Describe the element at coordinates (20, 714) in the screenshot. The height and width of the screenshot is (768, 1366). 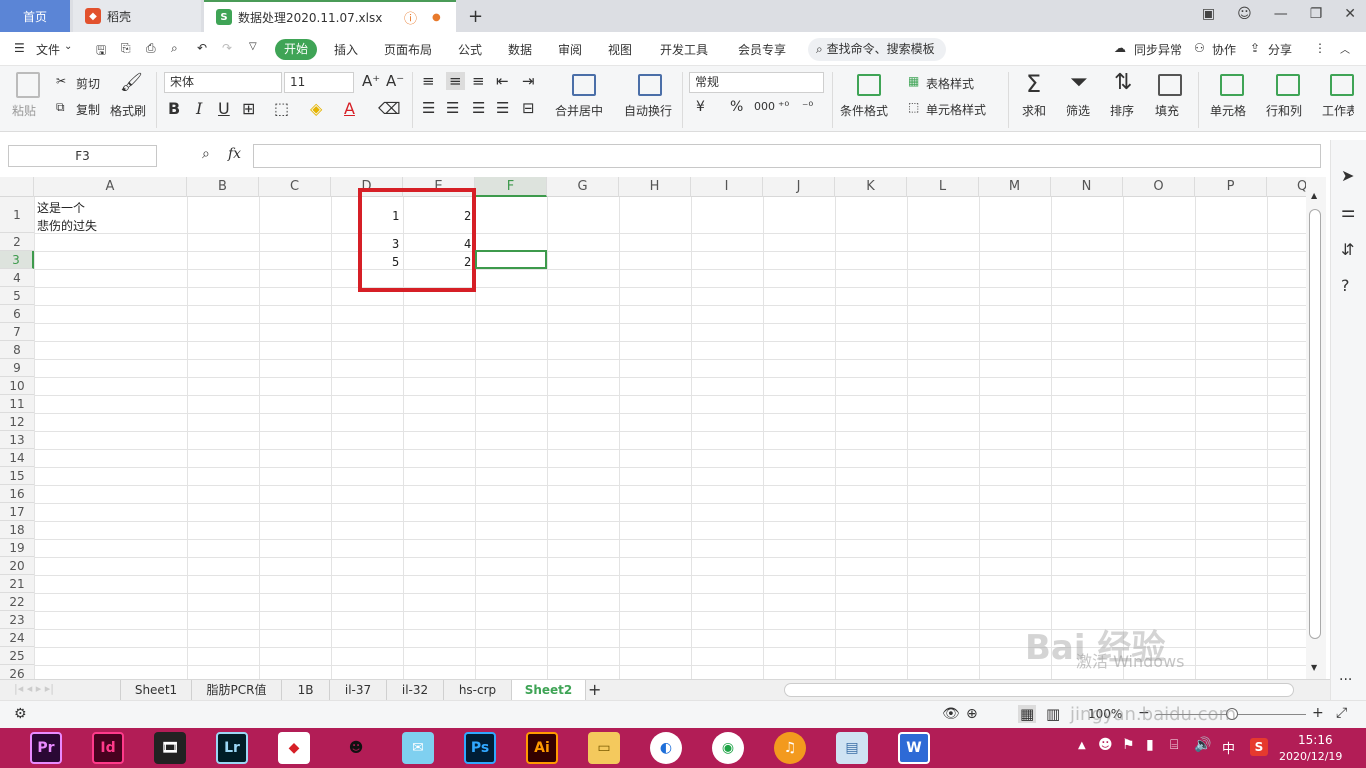
I see `macro-icon: ⚙` at that location.